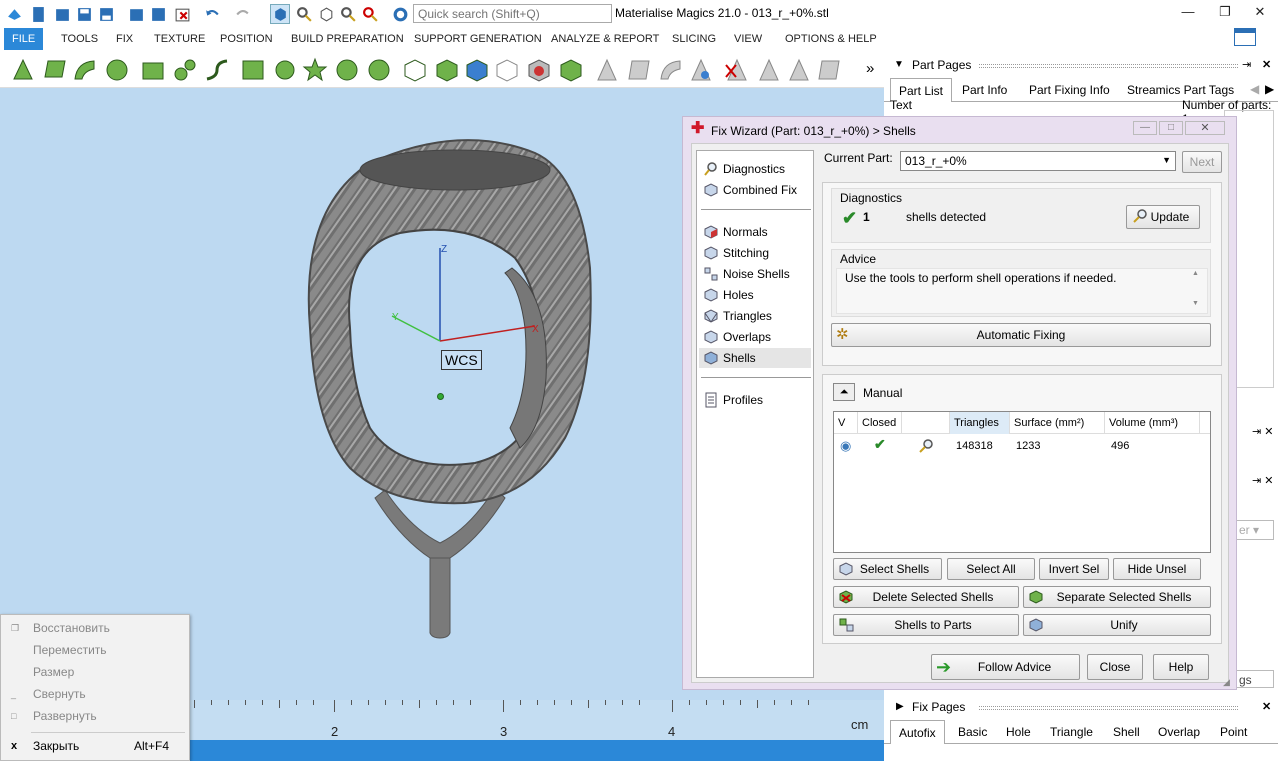  I want to click on layout-icon, so click(1245, 37).